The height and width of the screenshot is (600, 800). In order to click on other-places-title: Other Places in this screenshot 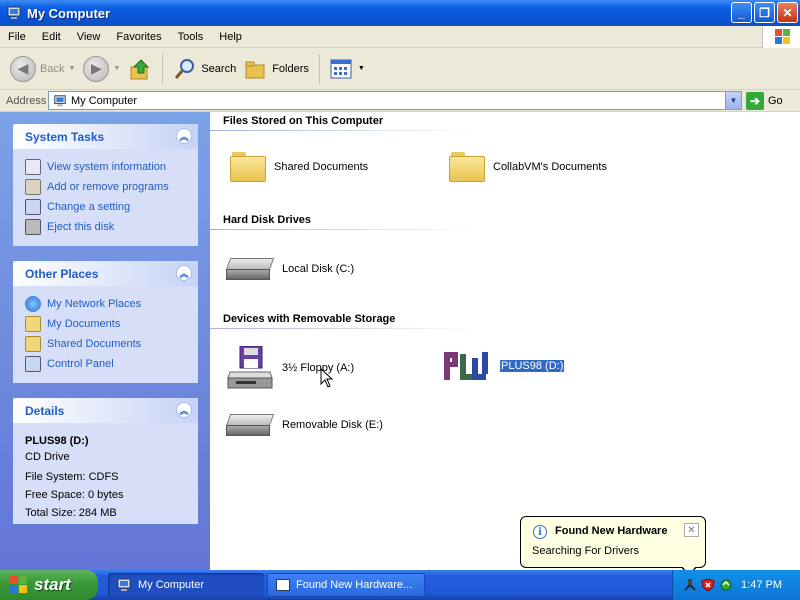, I will do `click(62, 273)`.